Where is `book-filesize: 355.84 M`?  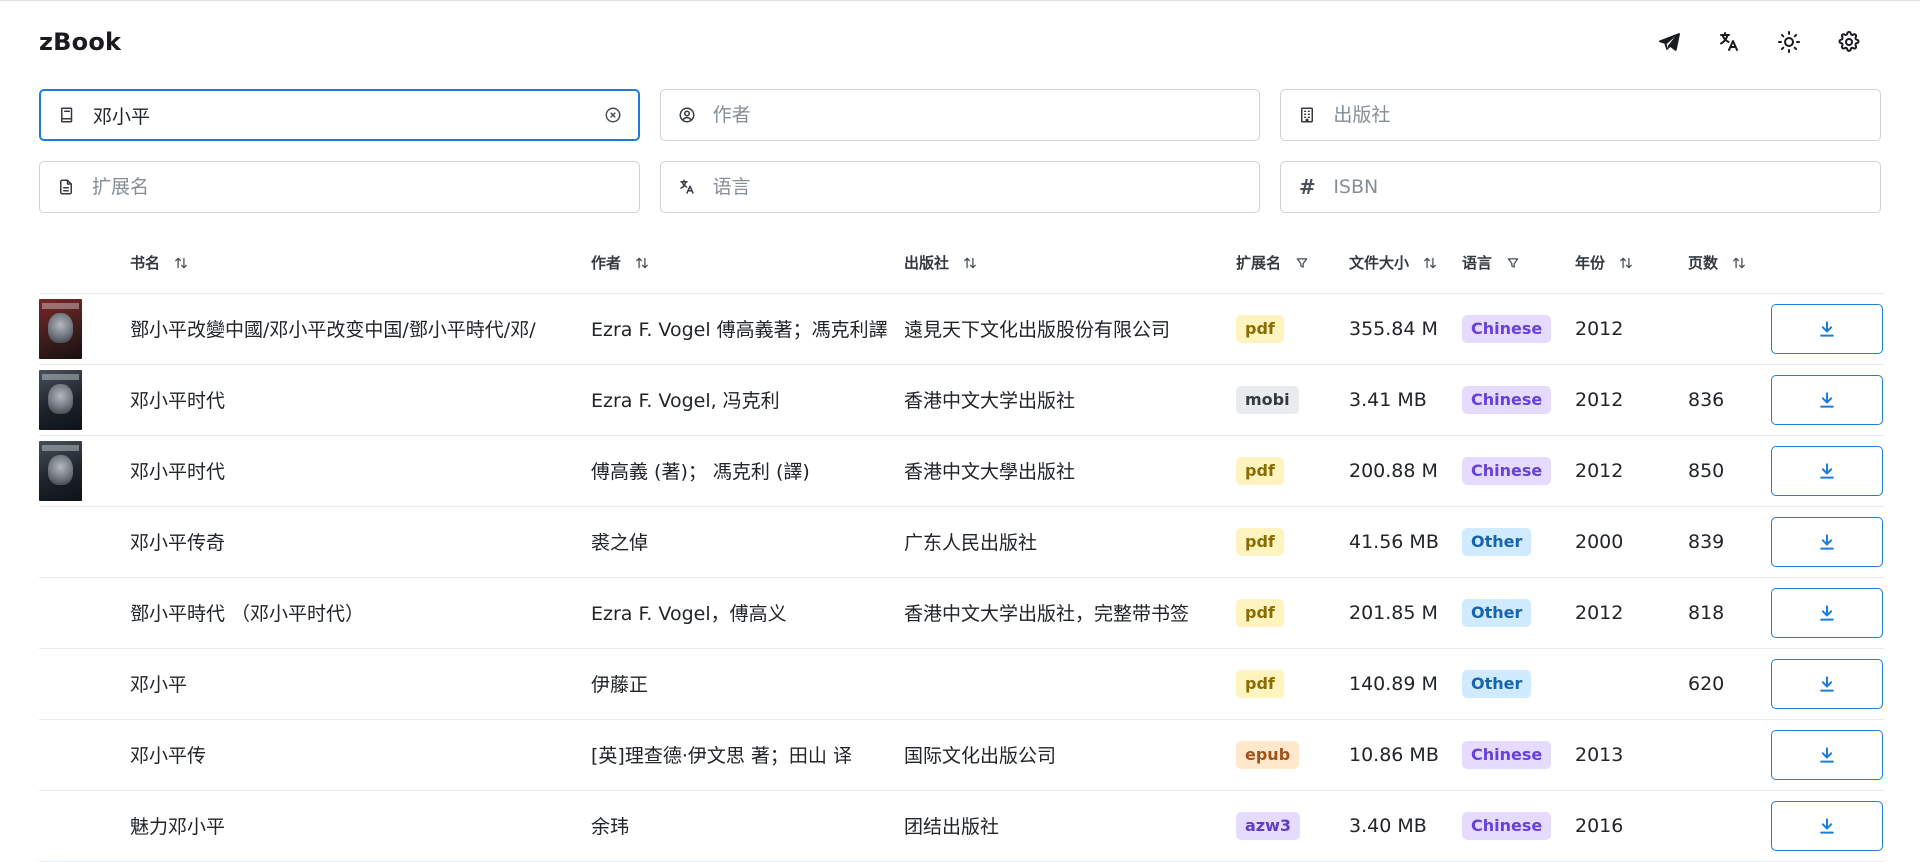 book-filesize: 355.84 M is located at coordinates (1393, 328).